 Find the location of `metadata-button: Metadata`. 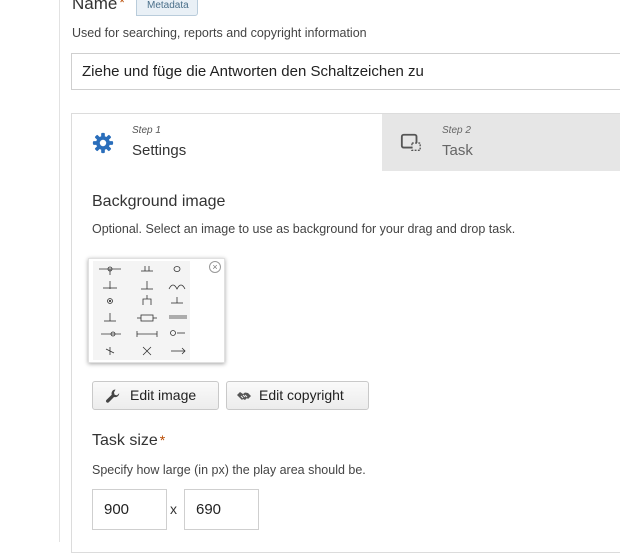

metadata-button: Metadata is located at coordinates (167, 8).